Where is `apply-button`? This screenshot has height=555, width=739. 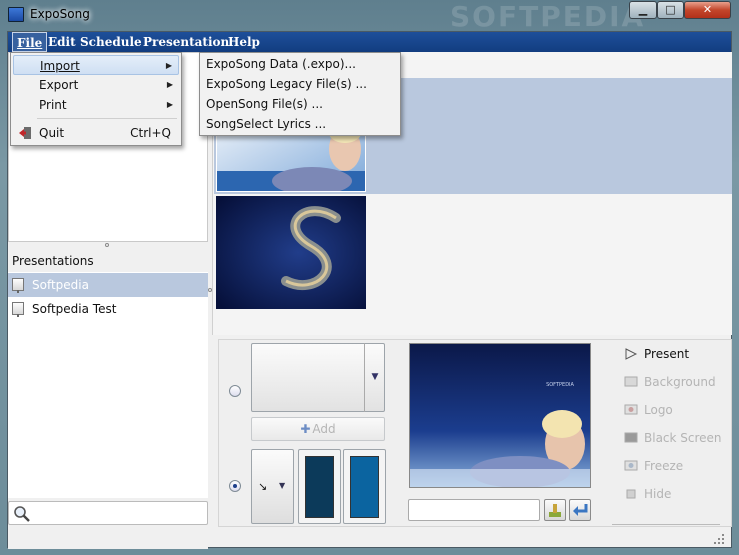
apply-button is located at coordinates (555, 510).